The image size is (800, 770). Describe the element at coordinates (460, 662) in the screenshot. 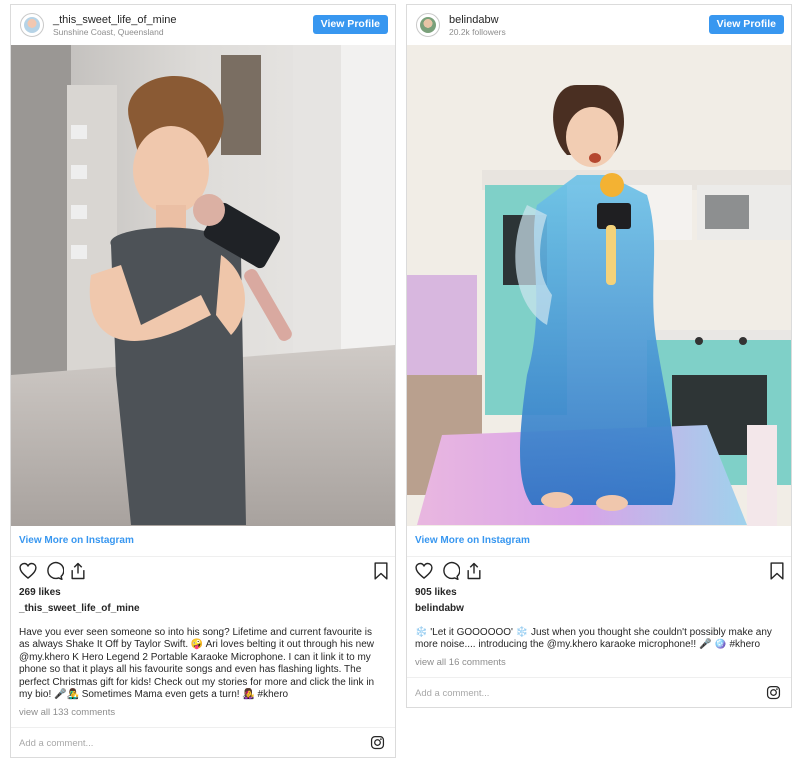

I see `view-all-comments-link: view all 16 comments` at that location.